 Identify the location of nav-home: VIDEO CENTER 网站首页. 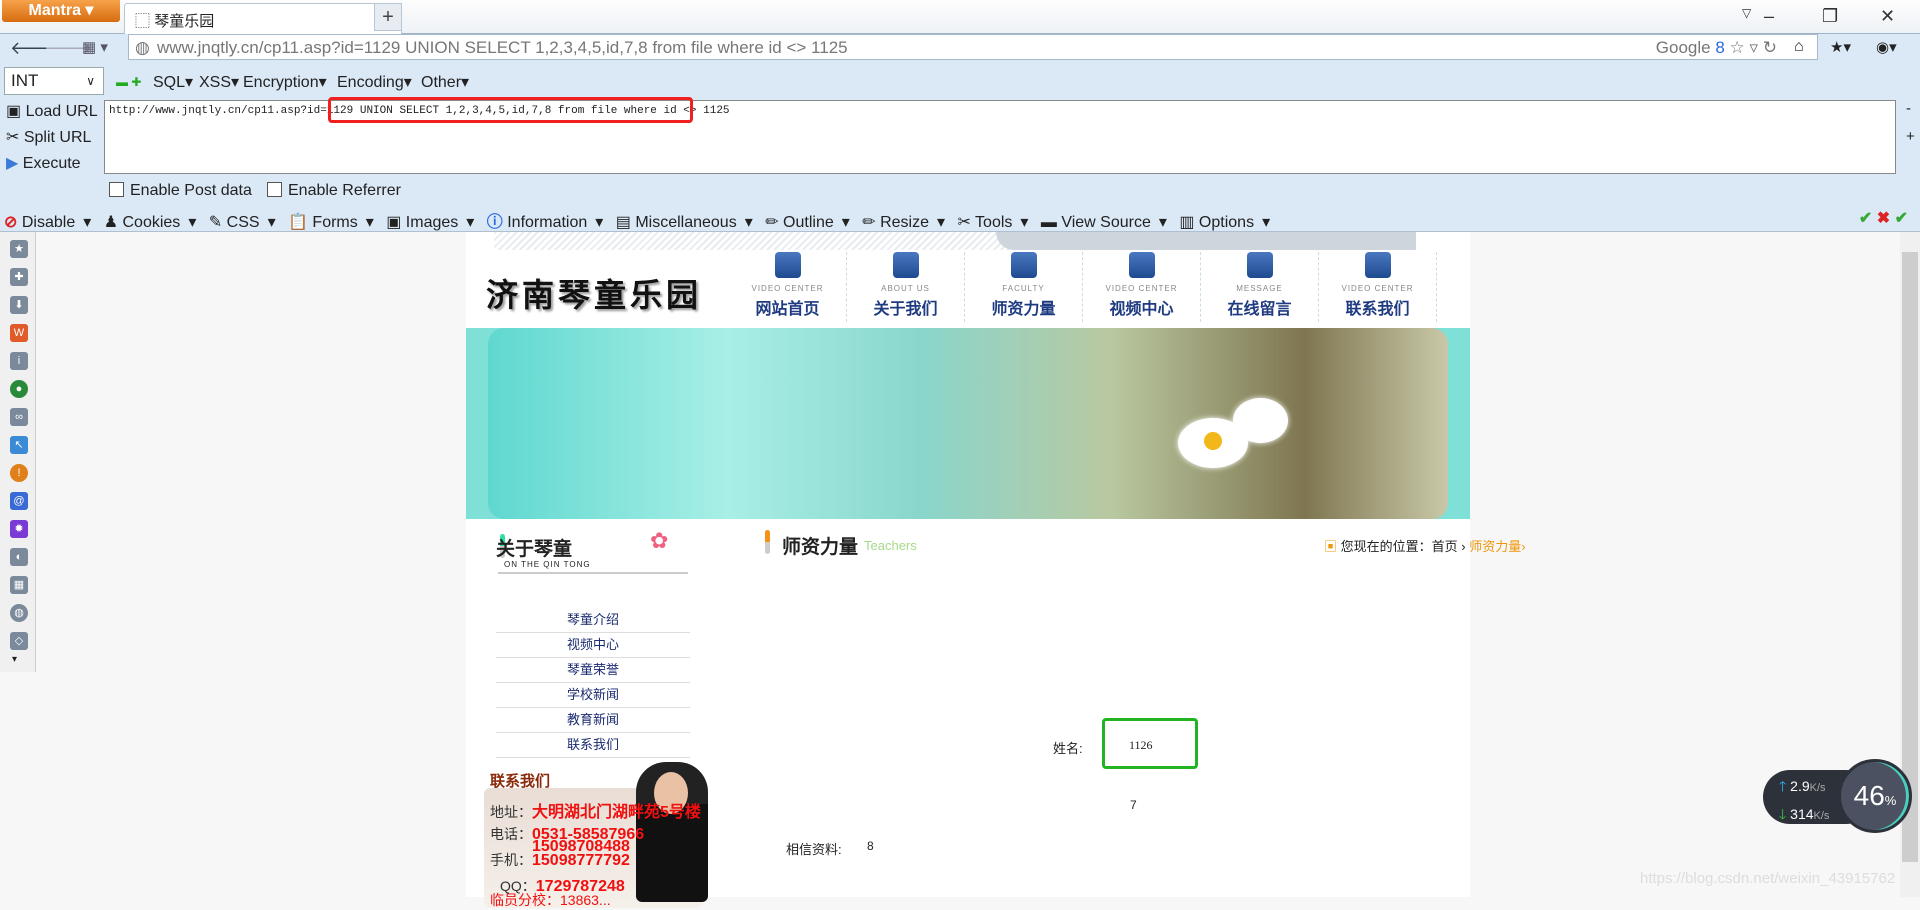
(788, 287).